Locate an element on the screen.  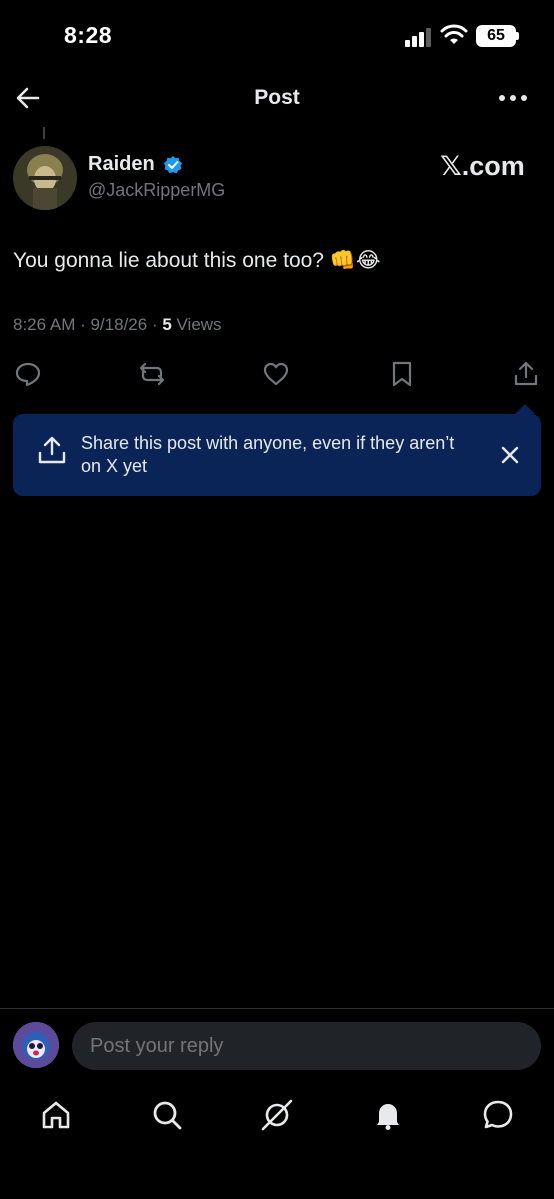
reply-icon is located at coordinates (28, 374).